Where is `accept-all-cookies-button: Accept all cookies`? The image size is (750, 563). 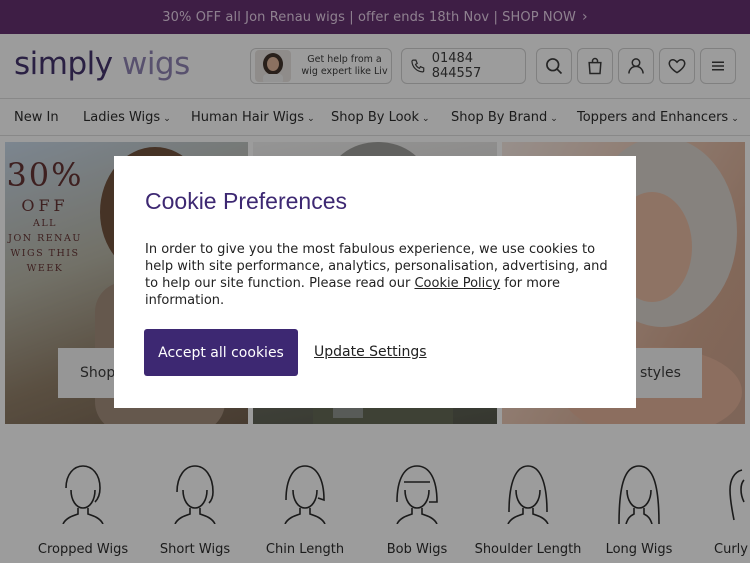 accept-all-cookies-button: Accept all cookies is located at coordinates (221, 352).